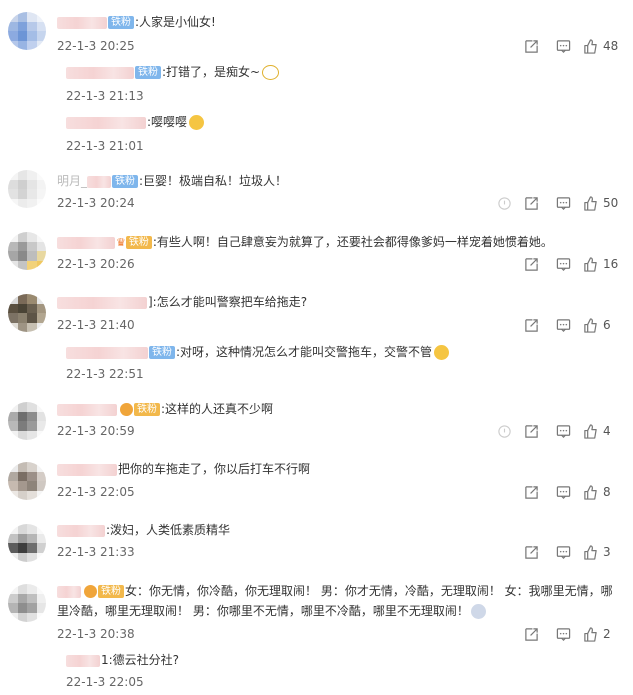 The height and width of the screenshot is (695, 633). What do you see at coordinates (478, 611) in the screenshot?
I see `shocked-emoji-icon` at bounding box center [478, 611].